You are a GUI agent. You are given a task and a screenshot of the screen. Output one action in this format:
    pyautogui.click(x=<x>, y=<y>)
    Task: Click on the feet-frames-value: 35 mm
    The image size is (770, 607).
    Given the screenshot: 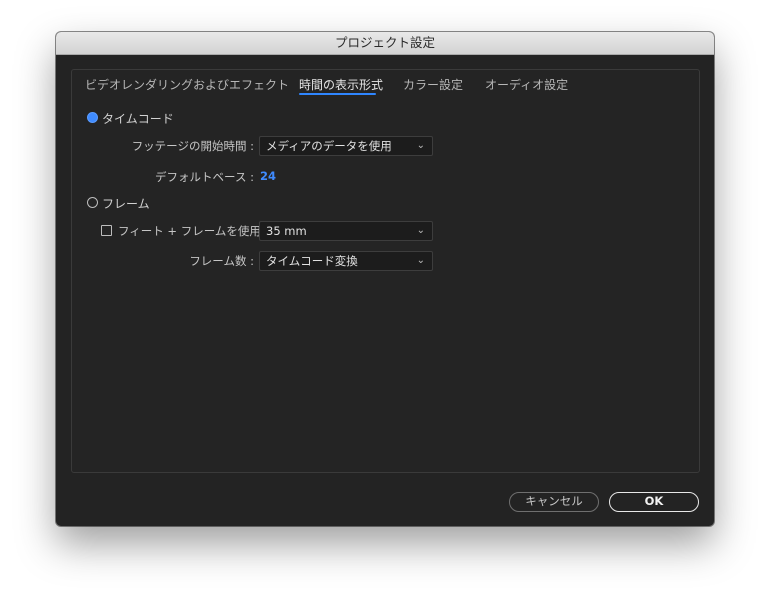 What is the action you would take?
    pyautogui.click(x=286, y=231)
    